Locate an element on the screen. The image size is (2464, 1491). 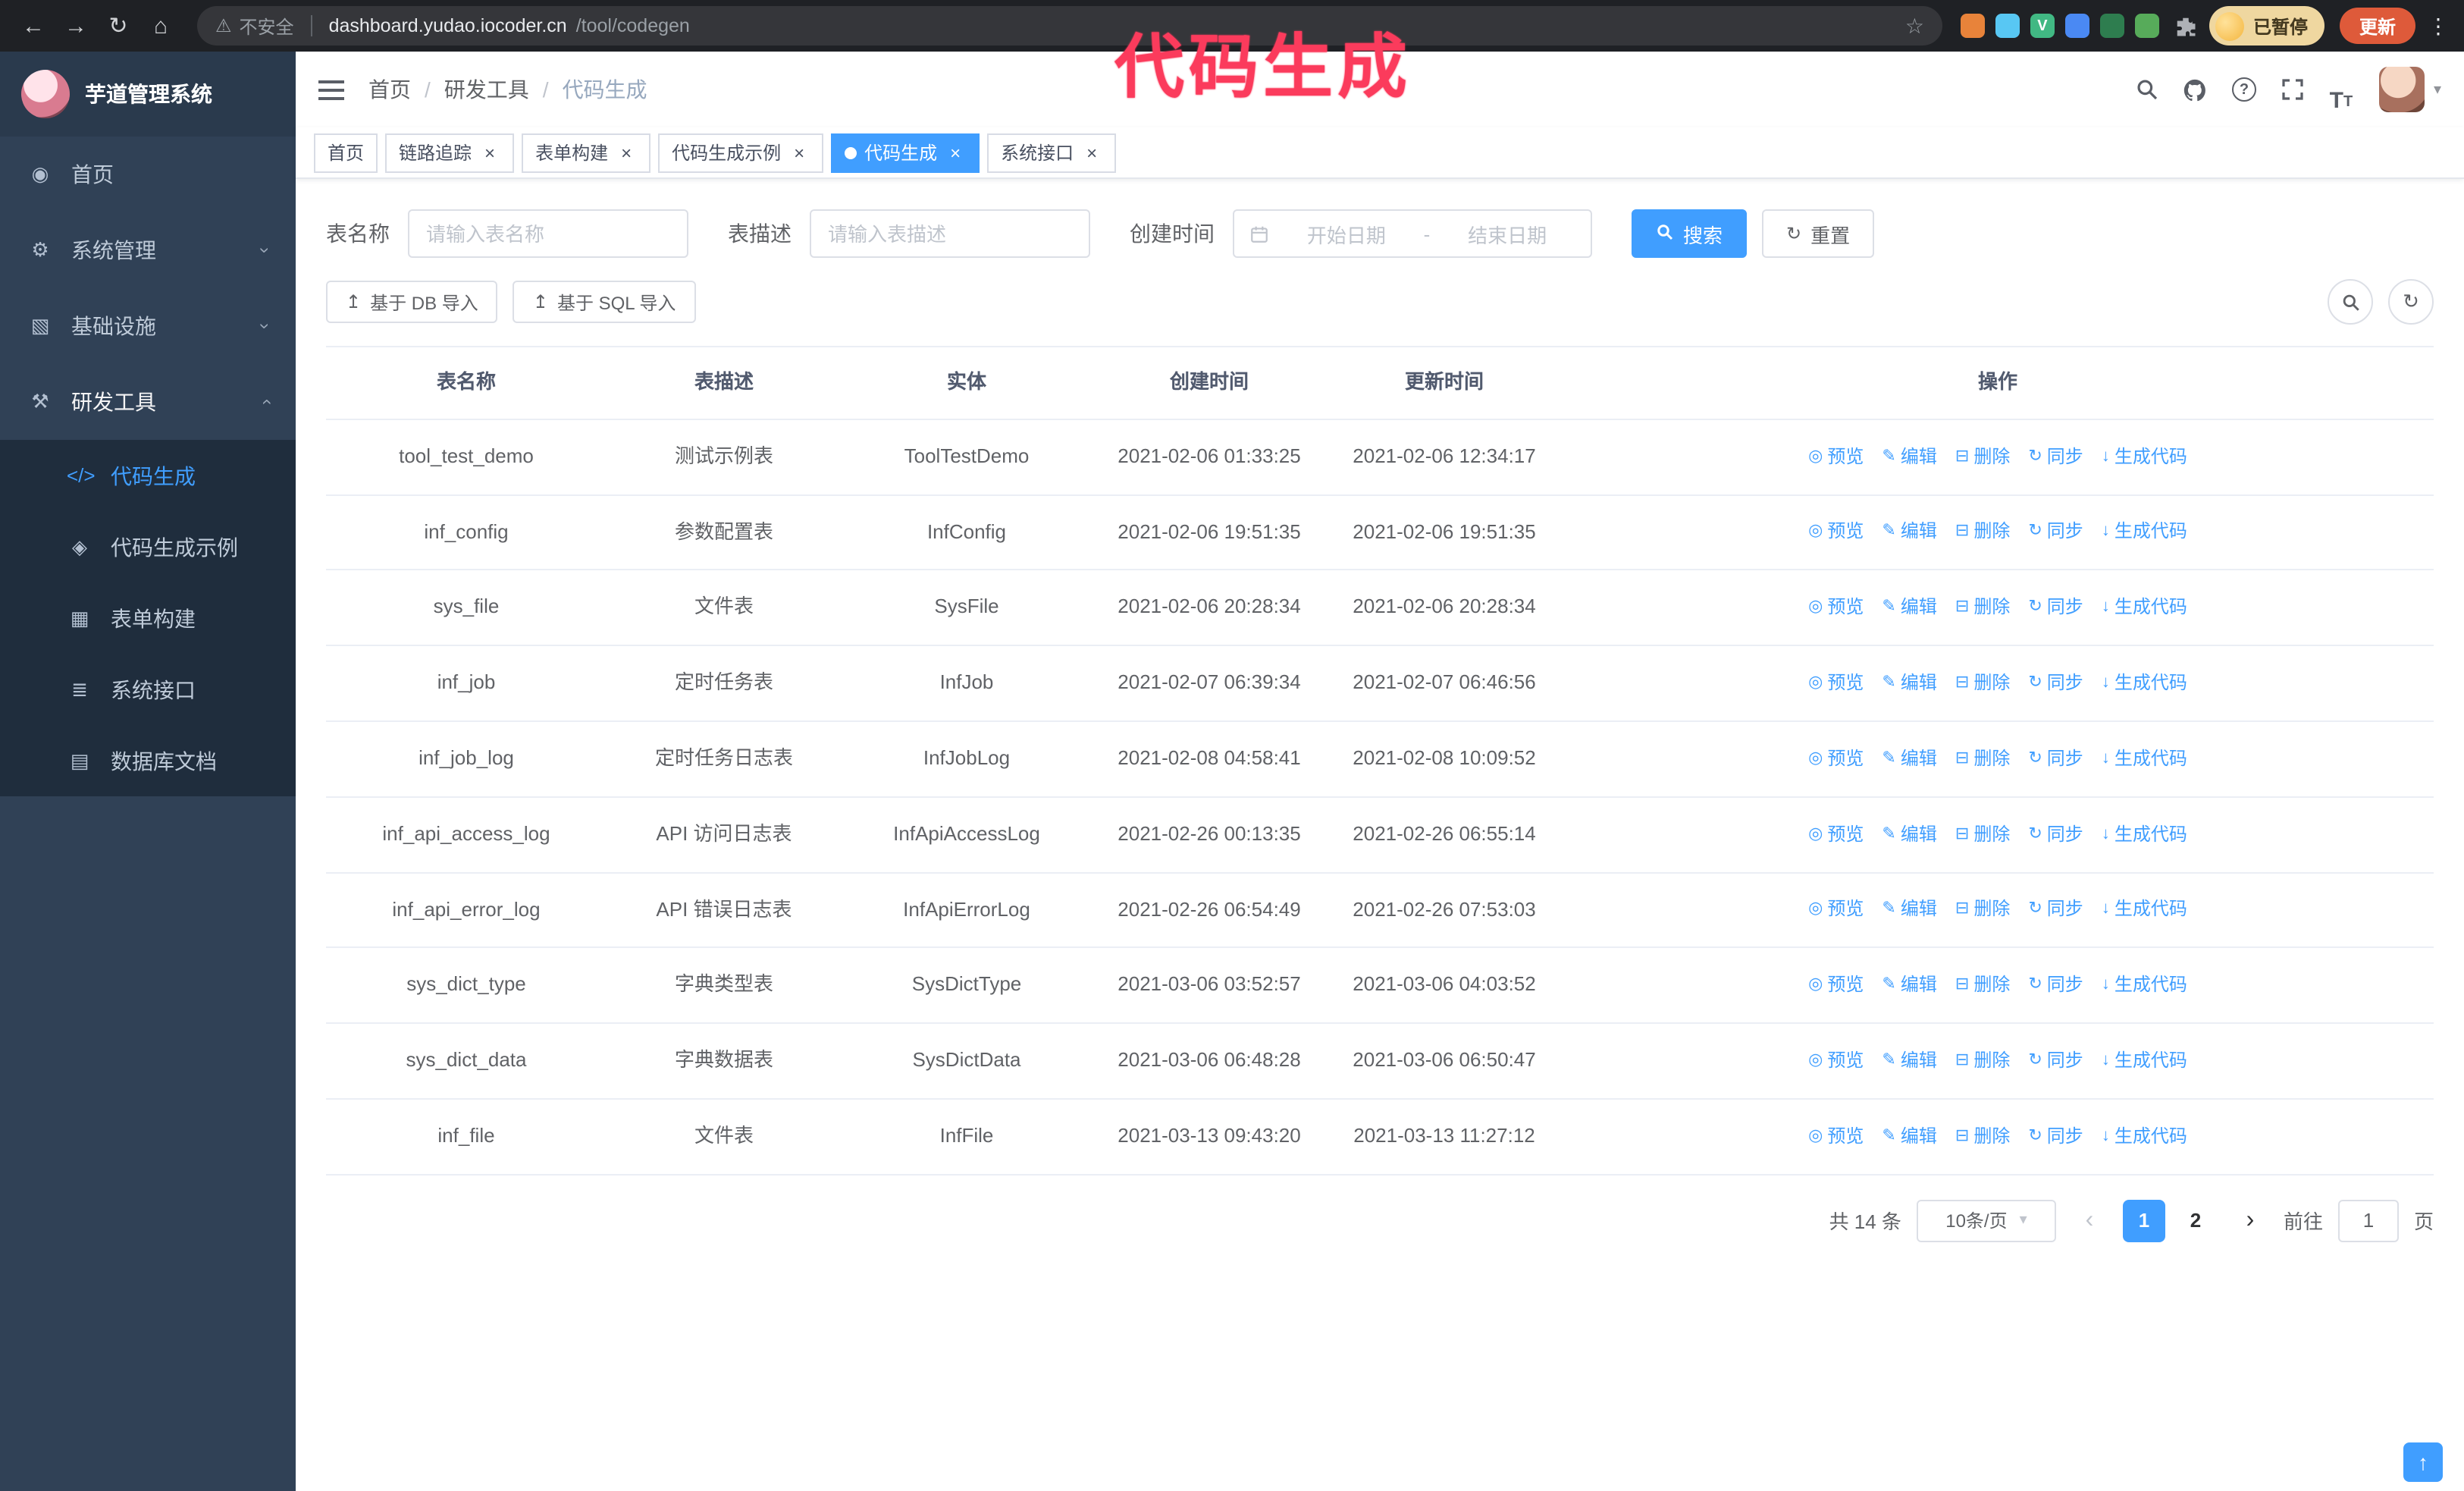
table-desc-input is located at coordinates (950, 233).